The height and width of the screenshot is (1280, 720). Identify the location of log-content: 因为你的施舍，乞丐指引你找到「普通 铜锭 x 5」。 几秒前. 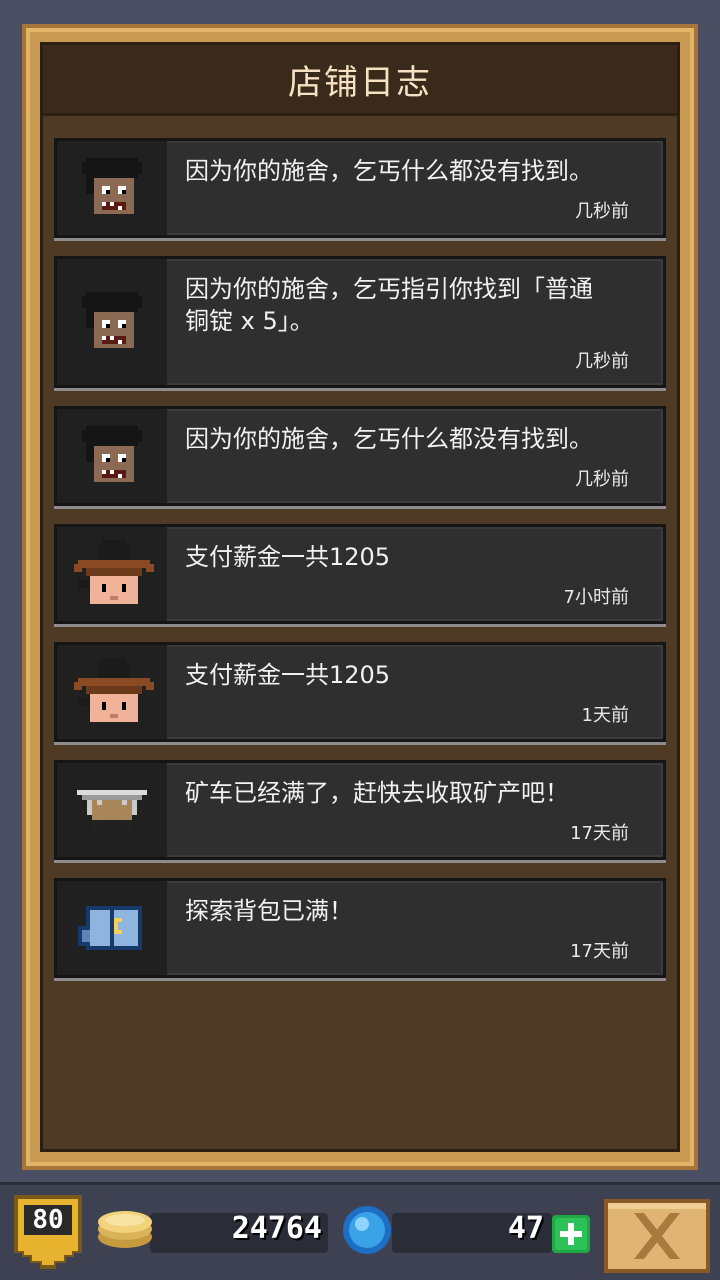
(415, 322).